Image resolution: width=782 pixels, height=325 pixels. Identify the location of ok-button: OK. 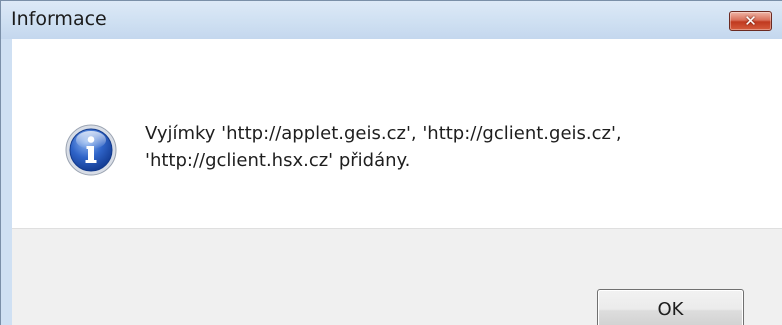
(670, 307).